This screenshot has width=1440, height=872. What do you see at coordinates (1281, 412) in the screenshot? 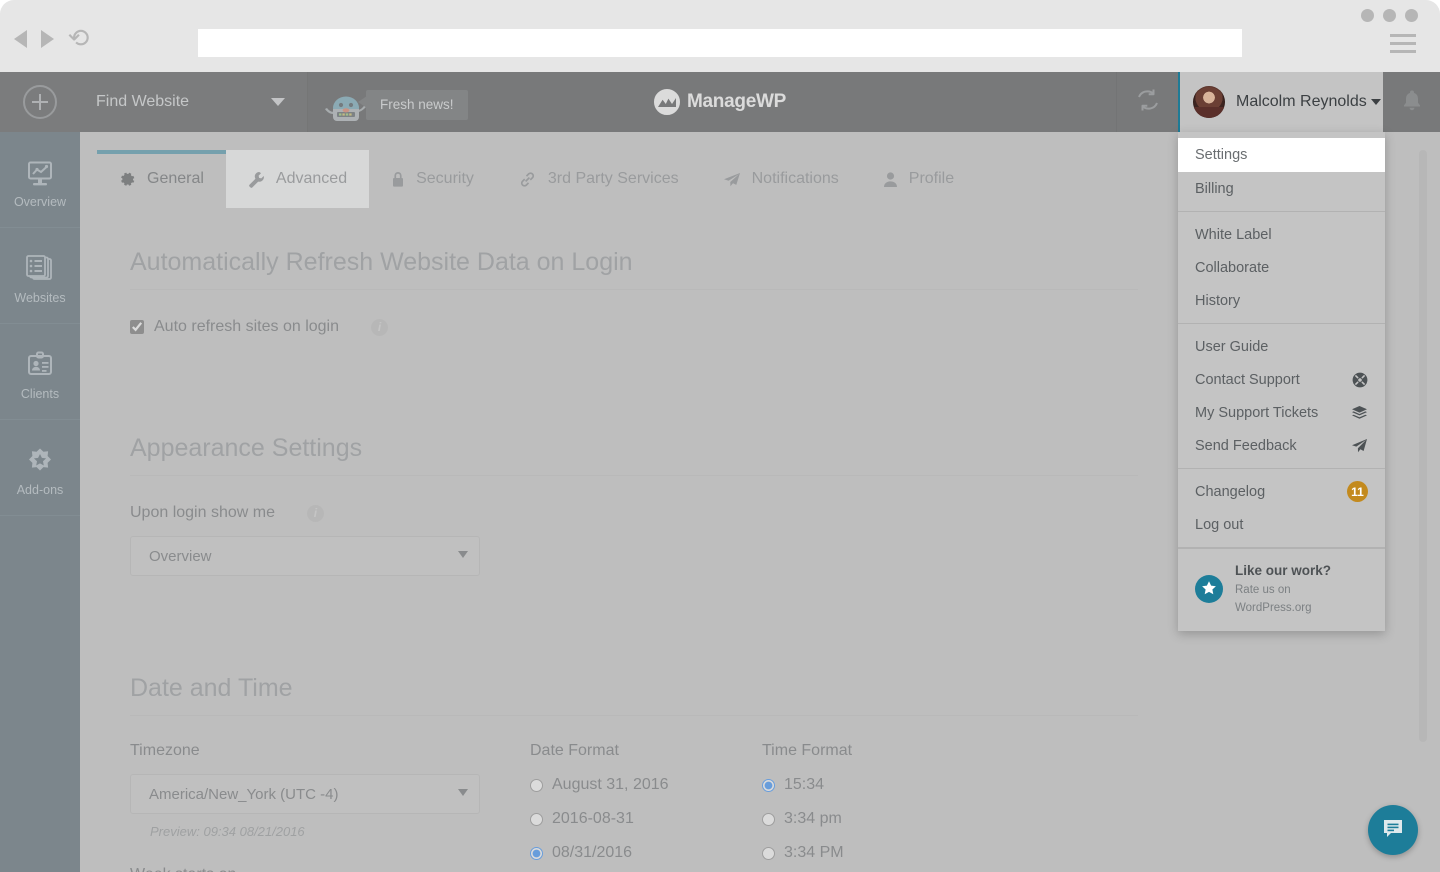
I see `menu-item-my-support-tickets: My Support Tickets` at bounding box center [1281, 412].